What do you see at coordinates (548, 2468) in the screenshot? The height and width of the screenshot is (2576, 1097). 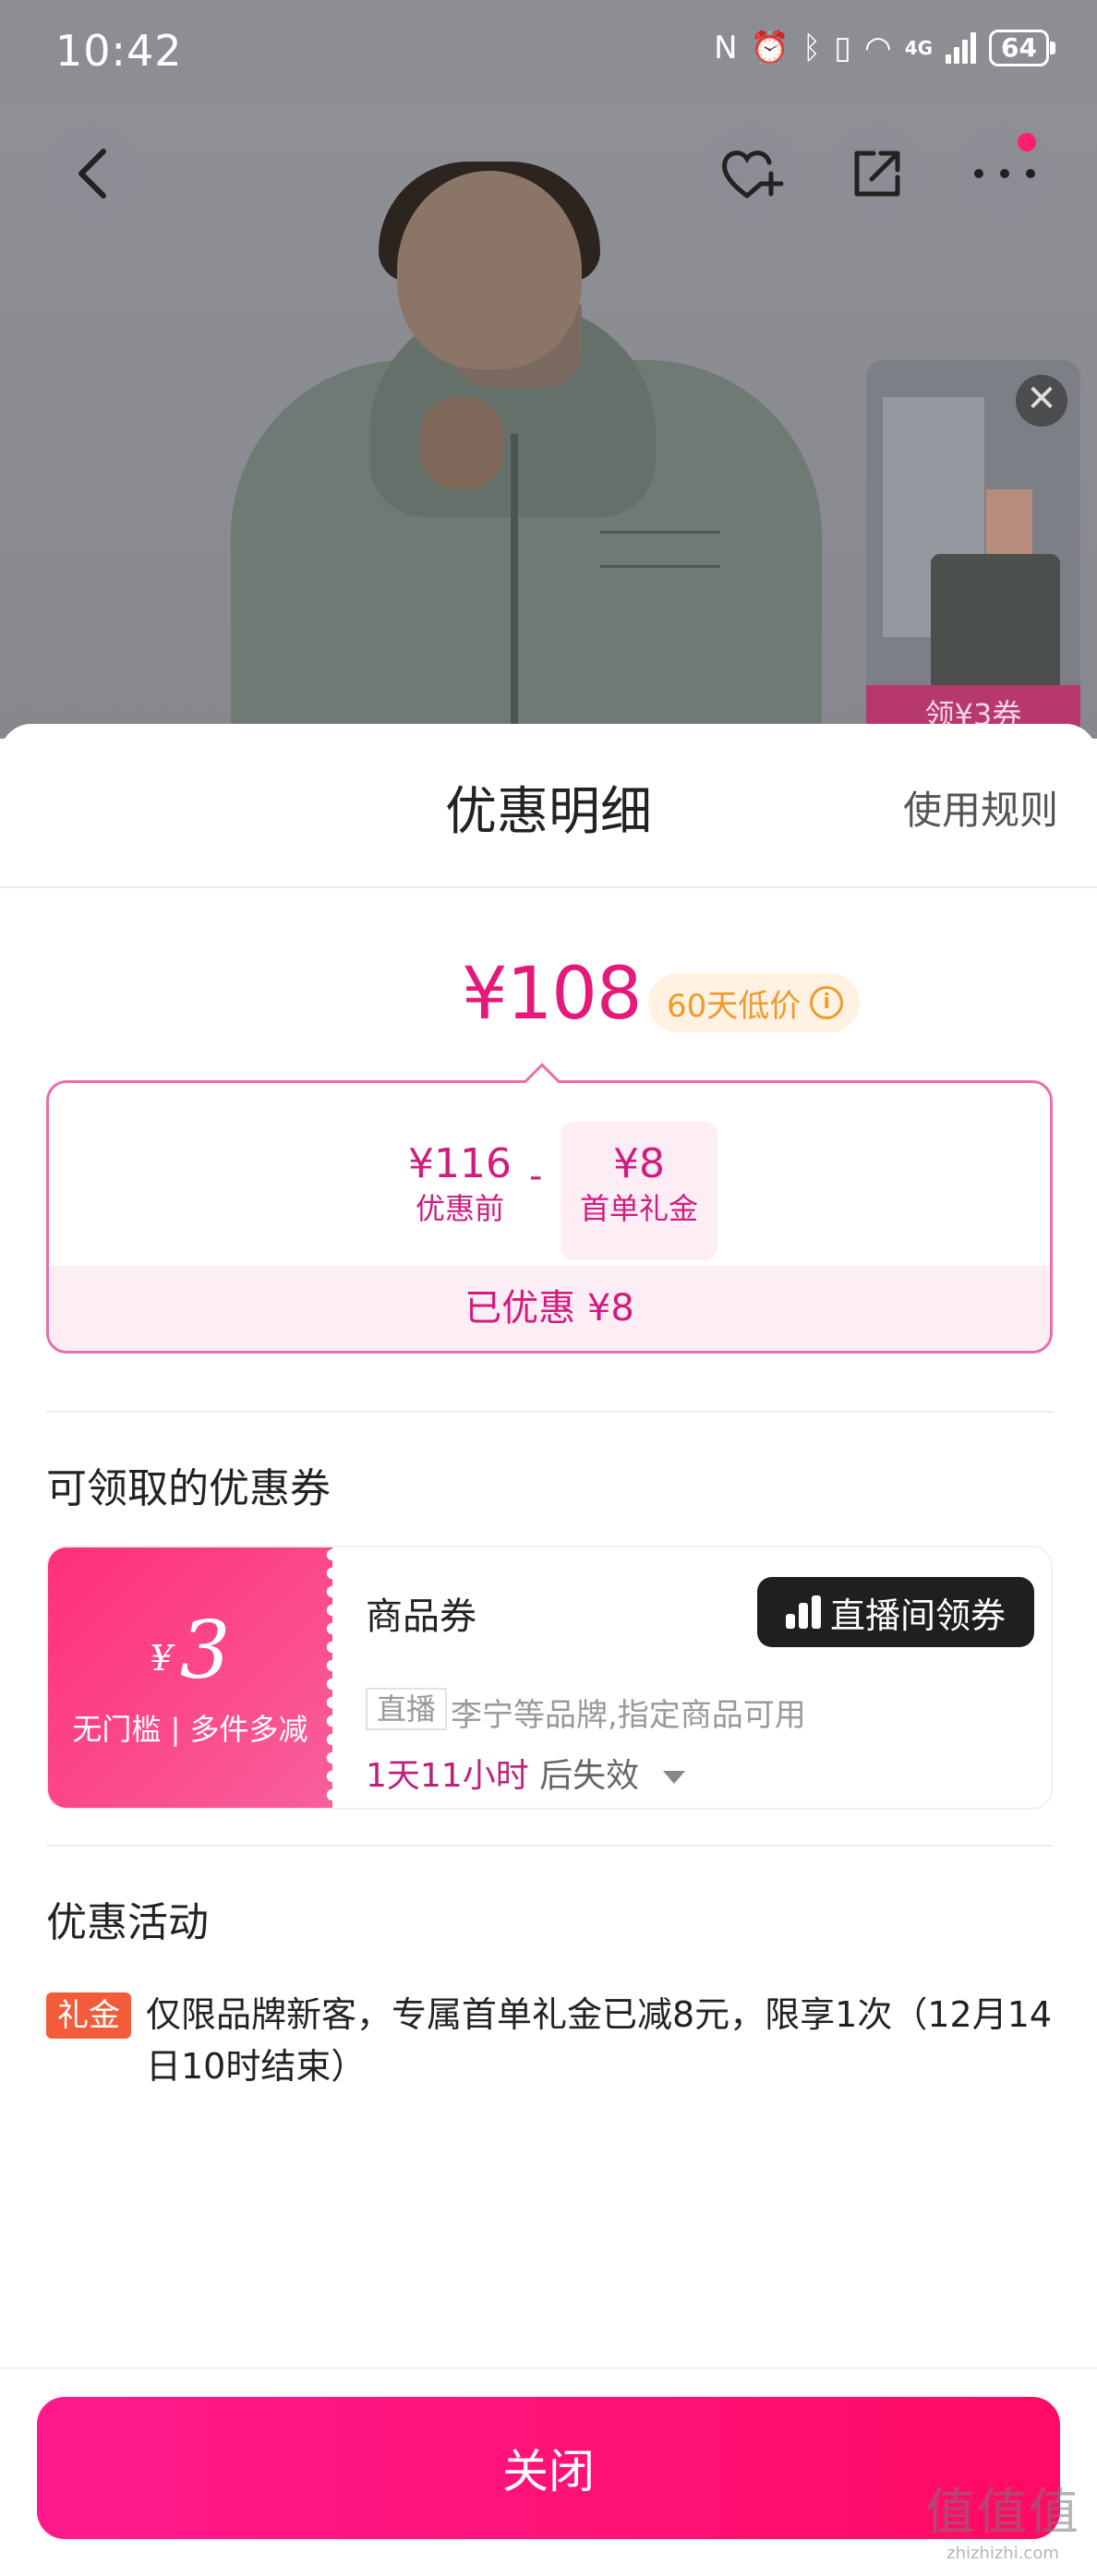 I see `close-button: 关闭` at bounding box center [548, 2468].